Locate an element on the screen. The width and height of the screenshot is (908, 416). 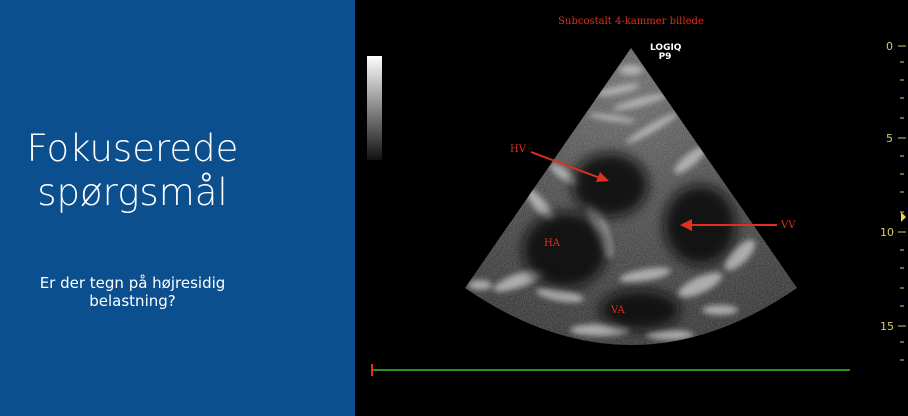
depth-label-15: 15 is located at coordinates (887, 326).